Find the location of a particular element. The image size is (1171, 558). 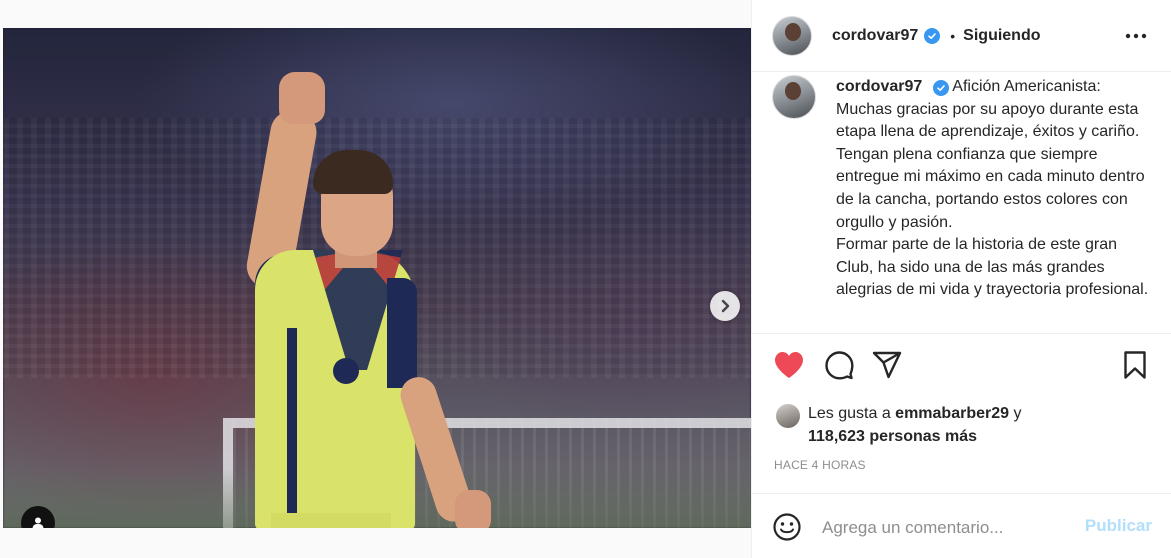

following-button: Siguiendo is located at coordinates (1001, 36).